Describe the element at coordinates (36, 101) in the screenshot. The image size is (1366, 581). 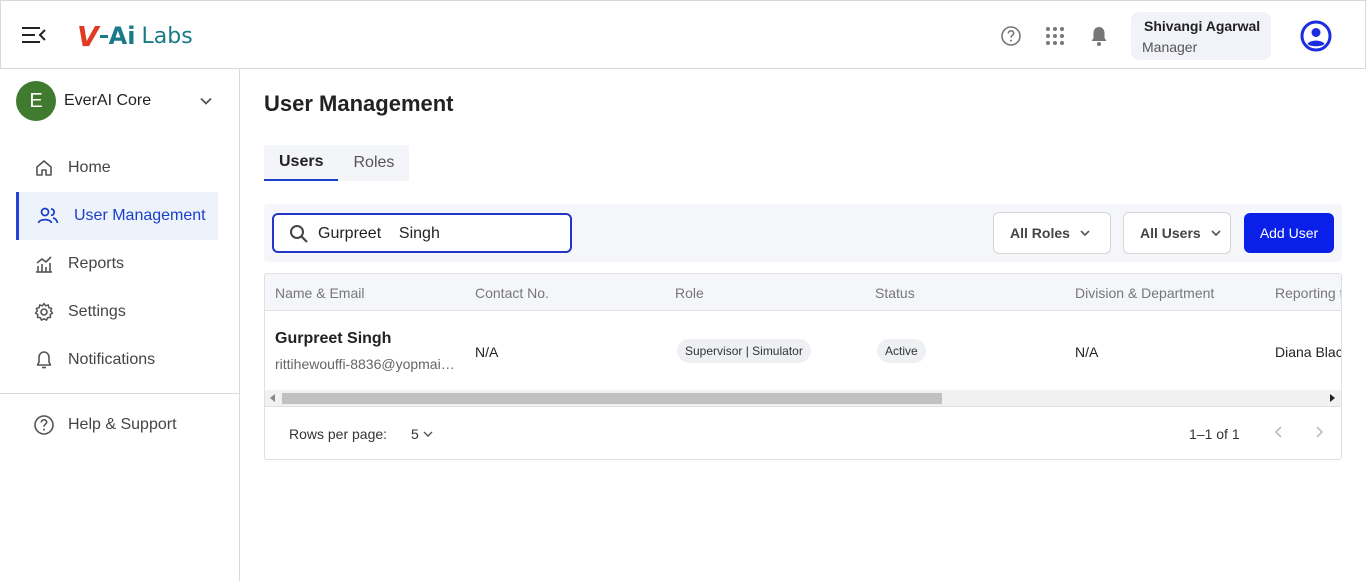
I see `org-avatar: E` at that location.